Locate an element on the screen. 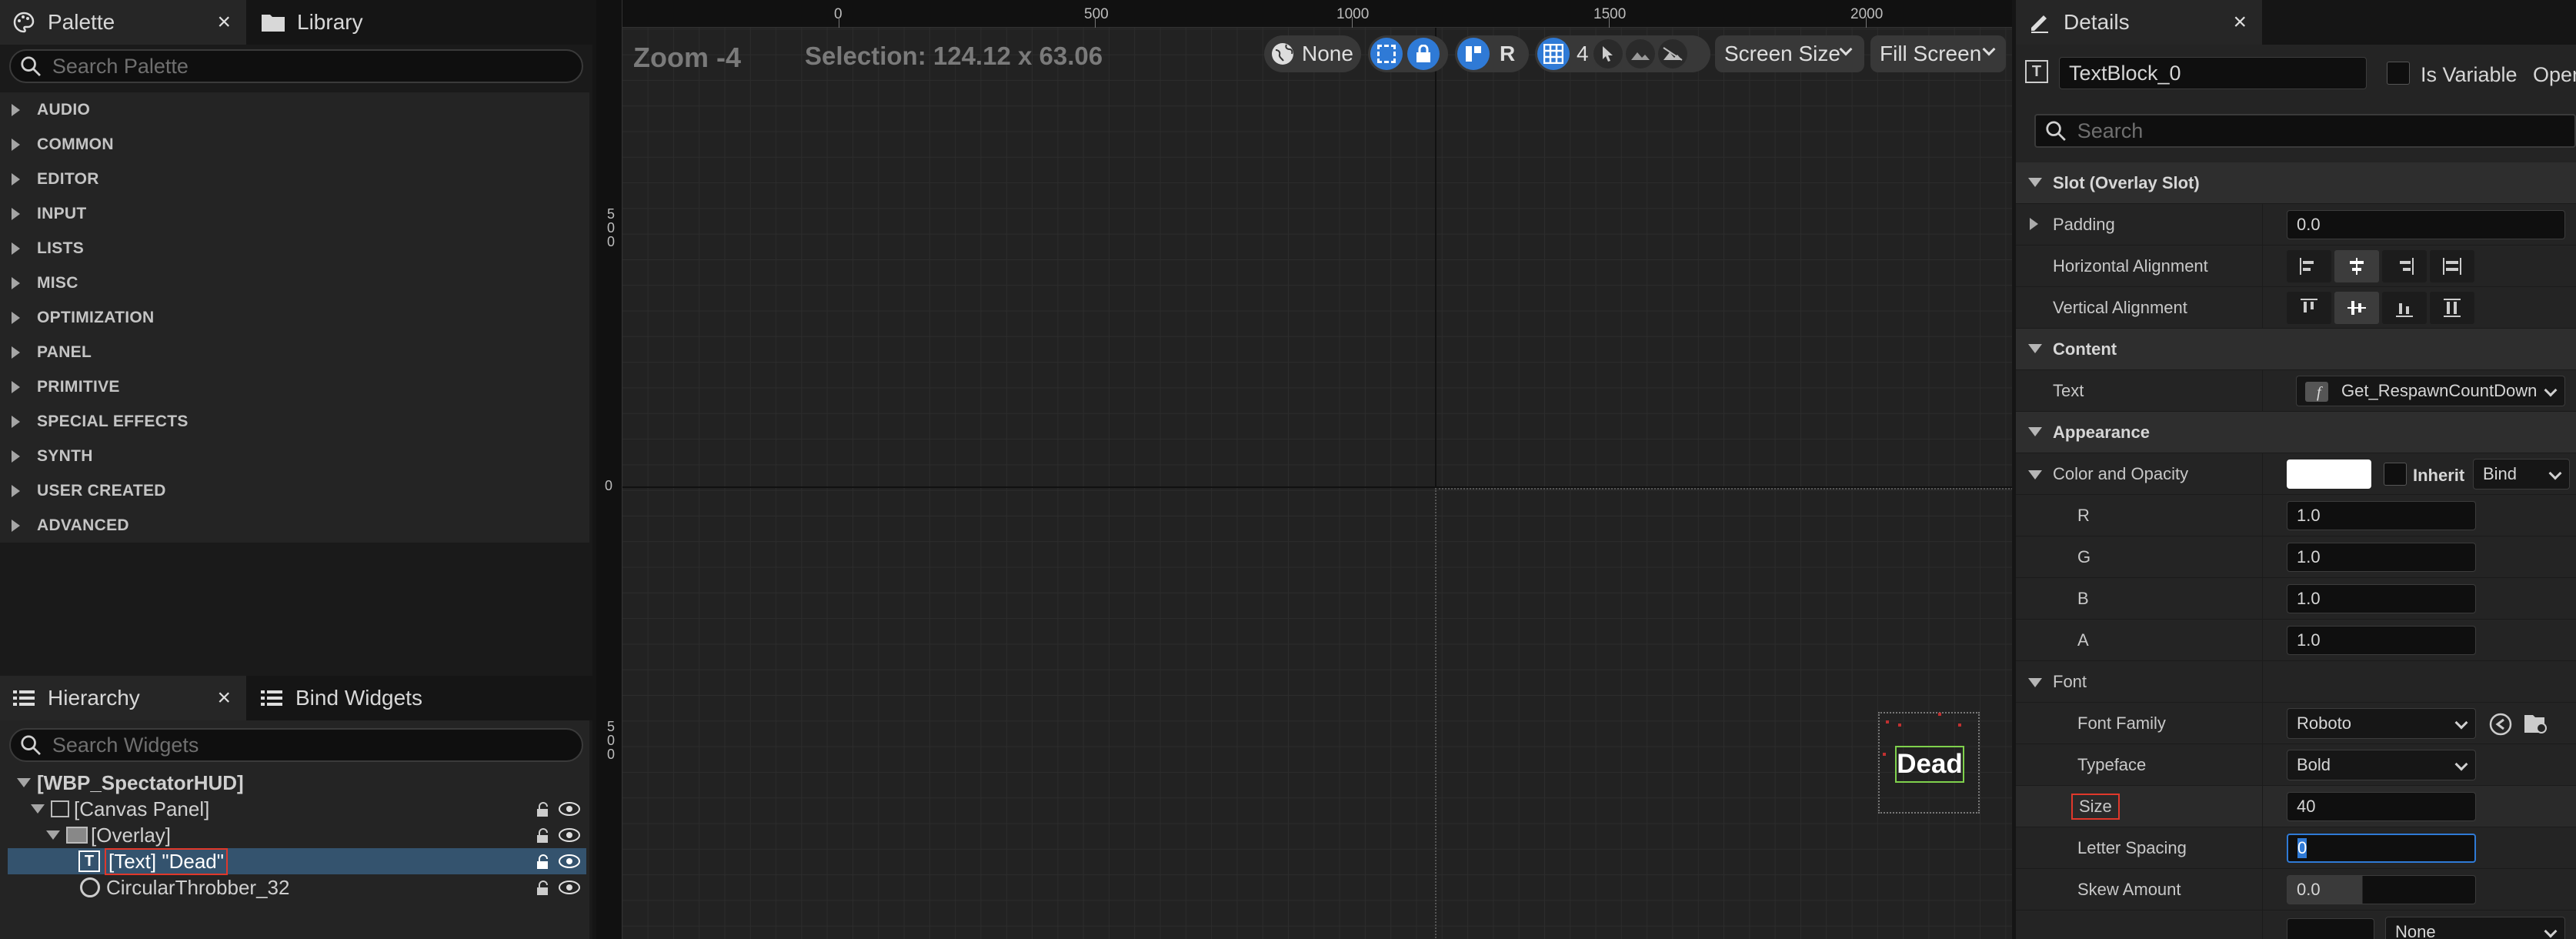 The width and height of the screenshot is (2576, 939). expand-arrow-icon is located at coordinates (2034, 224).